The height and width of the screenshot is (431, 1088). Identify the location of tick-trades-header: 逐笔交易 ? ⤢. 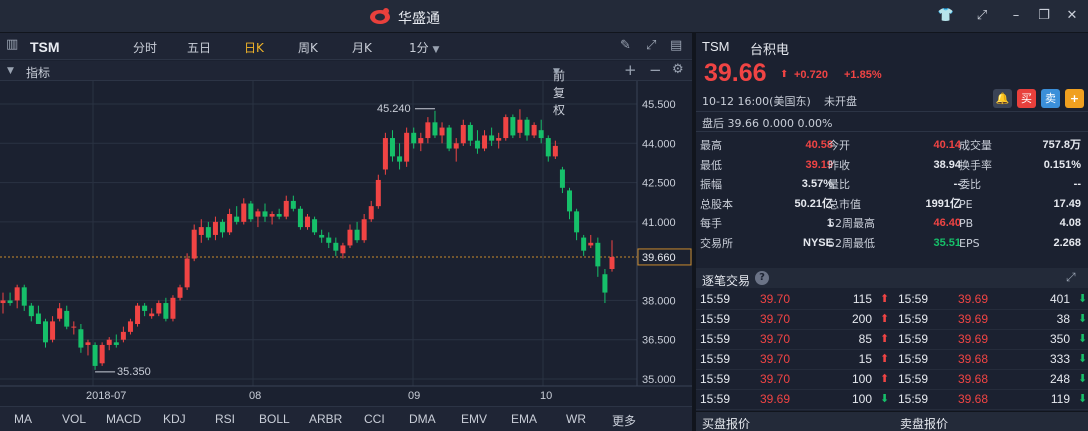
(892, 278).